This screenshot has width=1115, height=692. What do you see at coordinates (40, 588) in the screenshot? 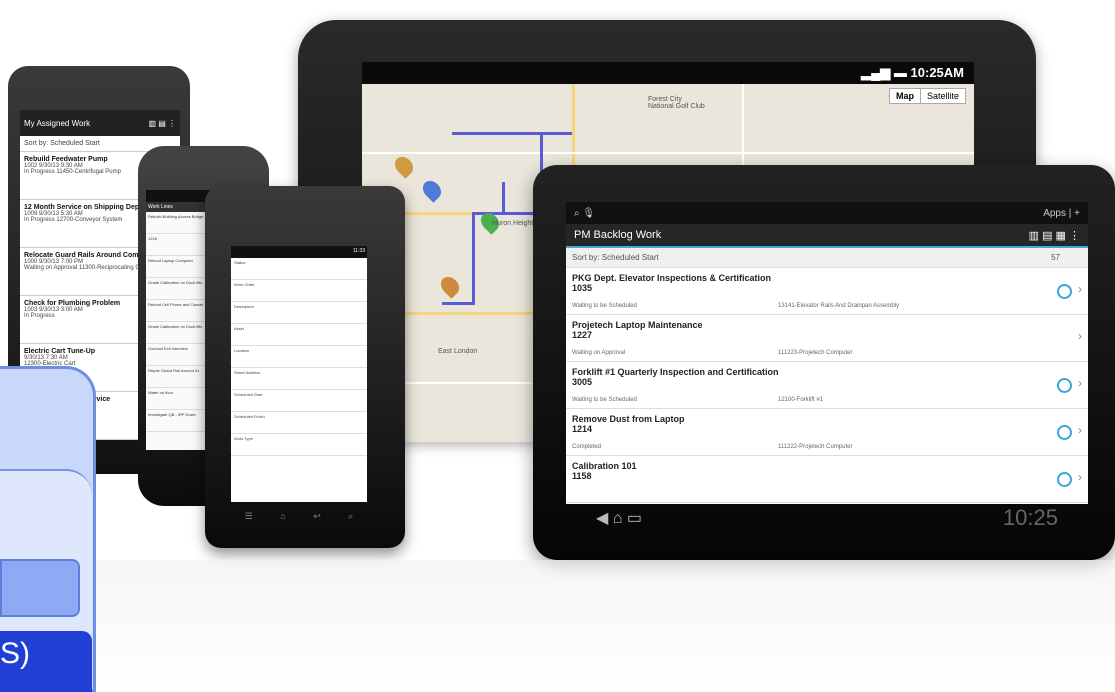
I see `overlay-button` at bounding box center [40, 588].